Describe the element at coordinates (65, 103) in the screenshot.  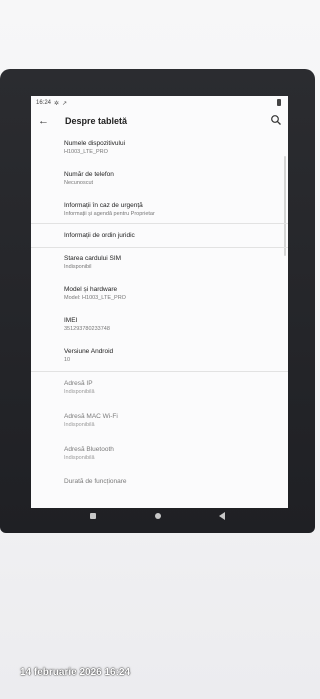
I see `cast-icon: ↗` at that location.